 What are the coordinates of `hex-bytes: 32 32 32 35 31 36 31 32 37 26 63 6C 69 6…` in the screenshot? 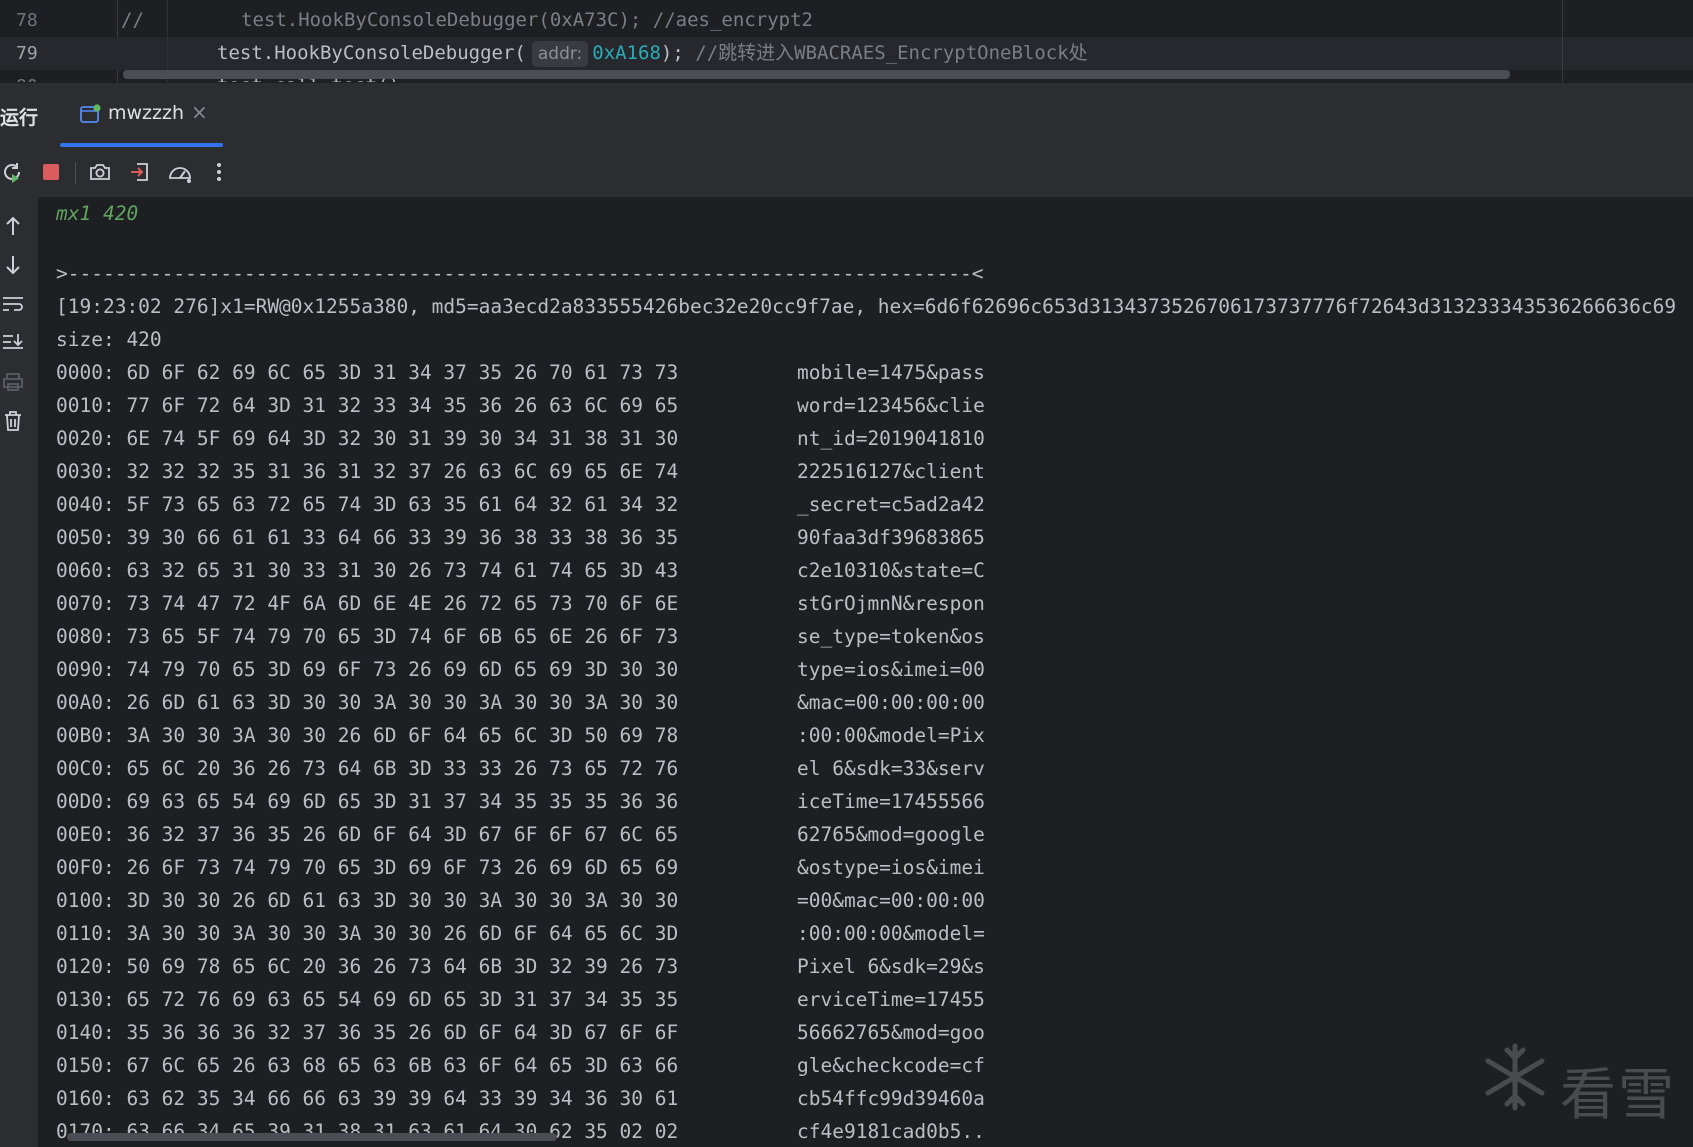 It's located at (402, 471).